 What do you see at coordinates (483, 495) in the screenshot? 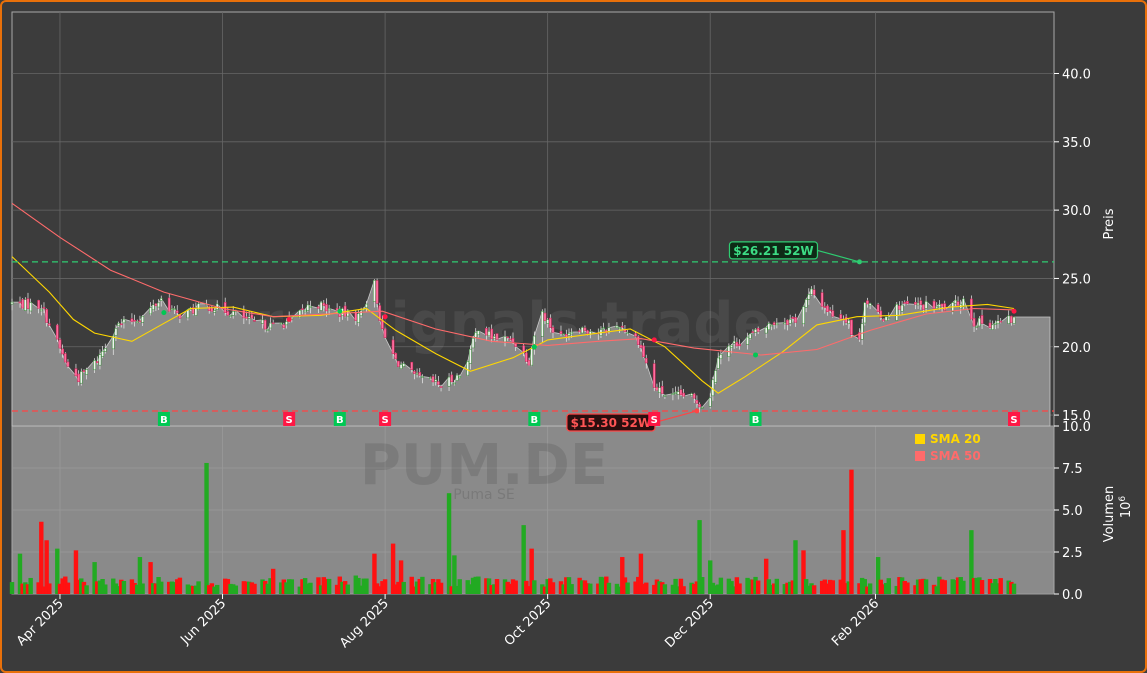
I see `watermark-company: Puma SE` at bounding box center [483, 495].